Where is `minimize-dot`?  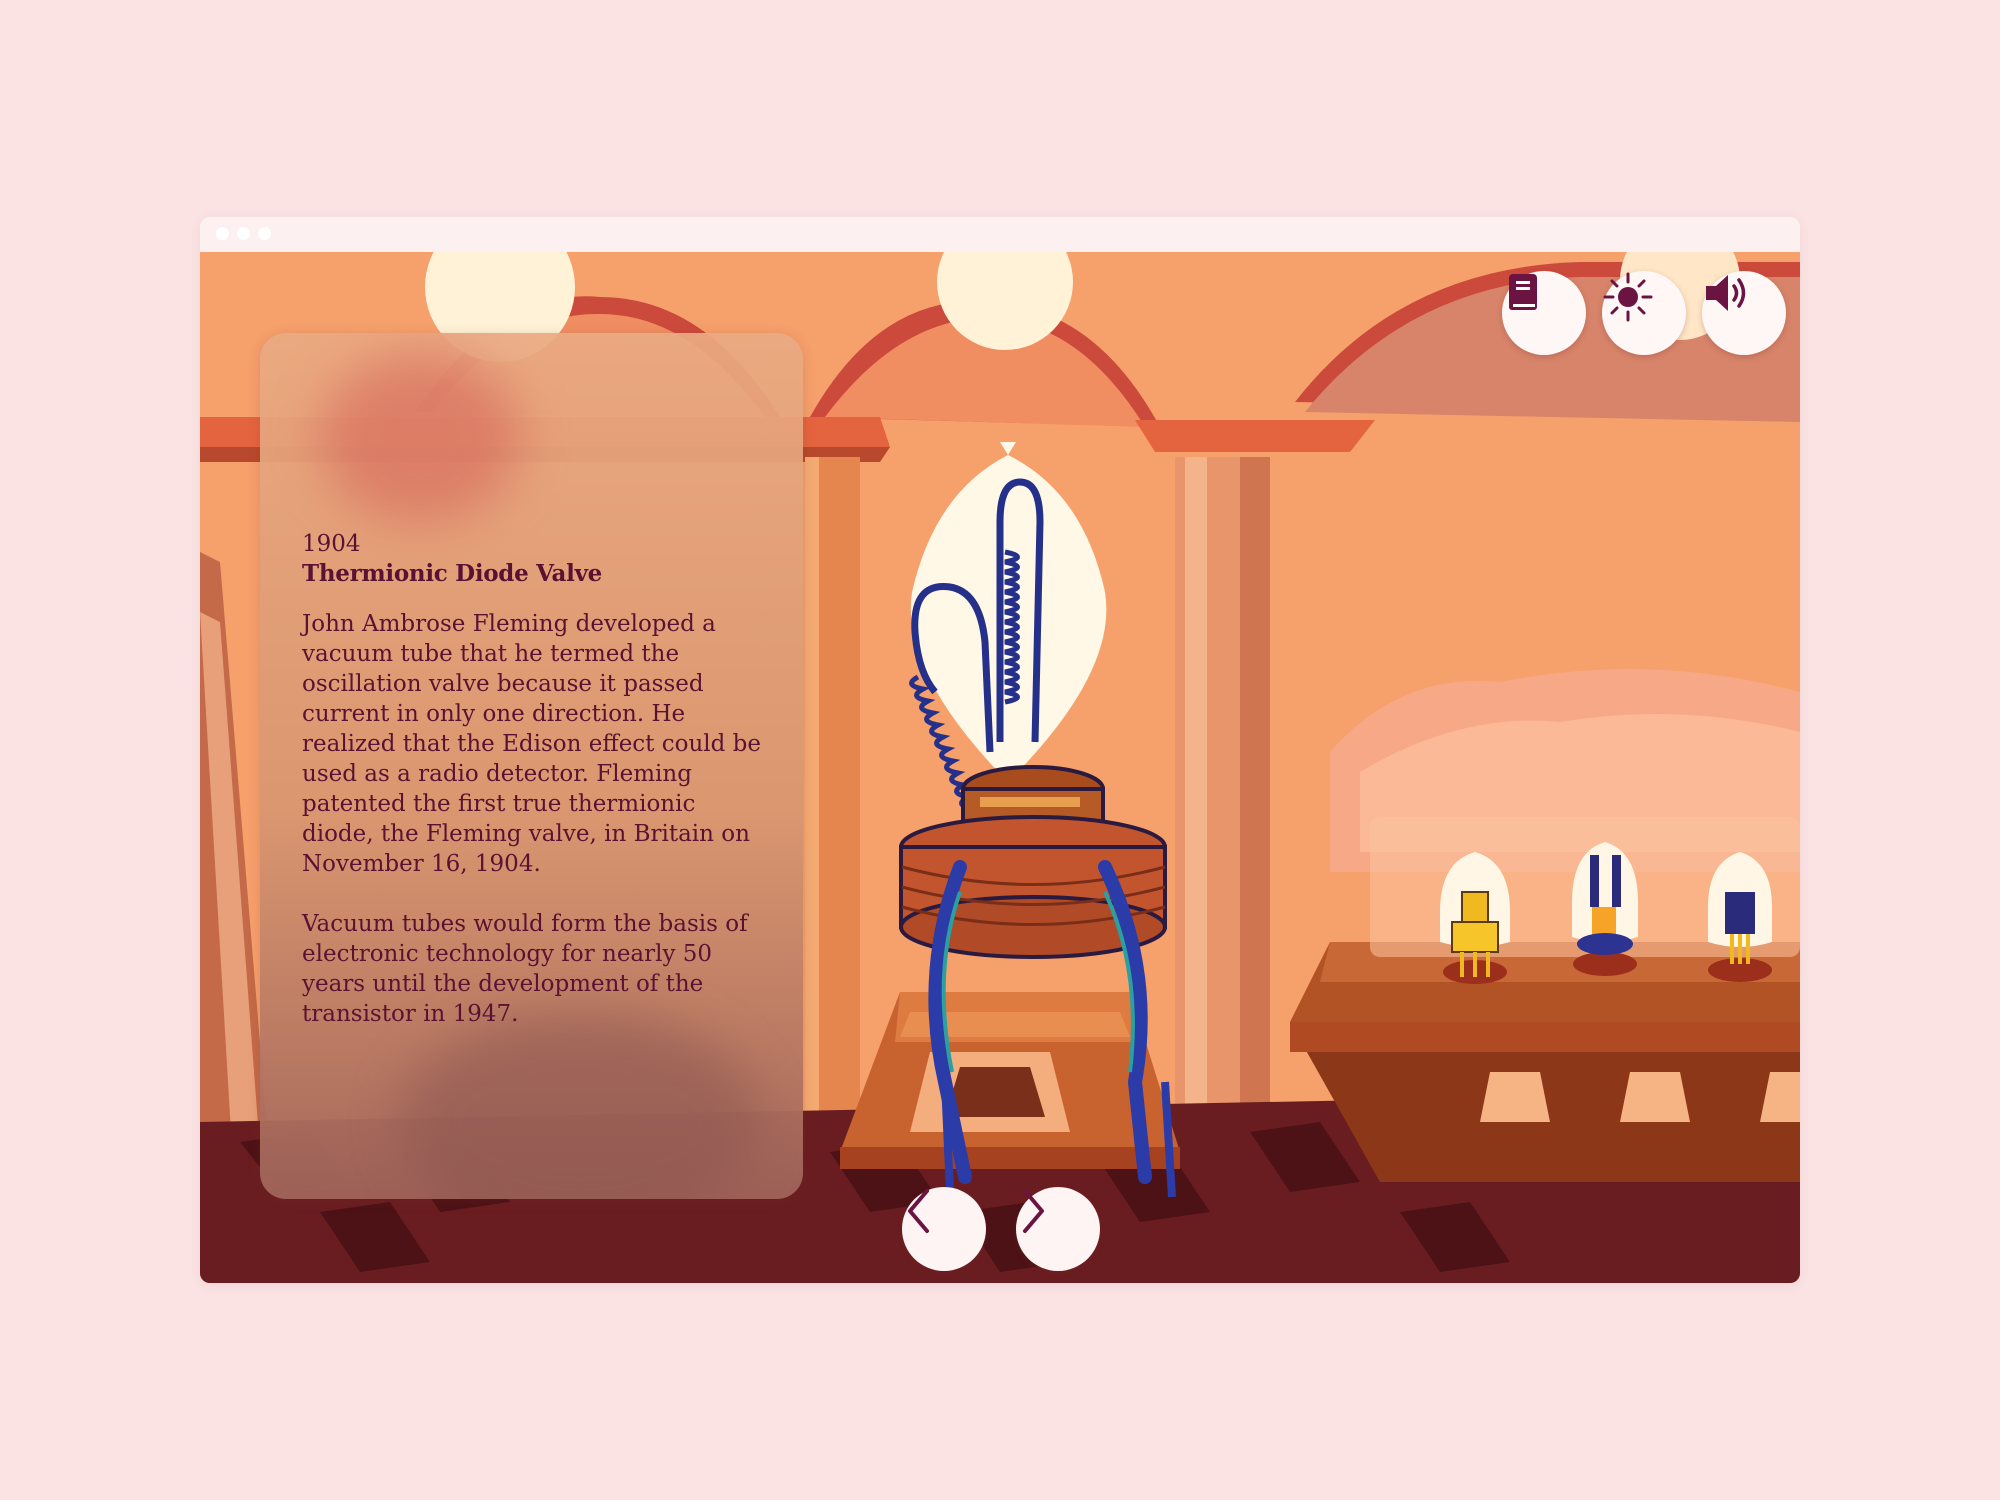 minimize-dot is located at coordinates (243, 233).